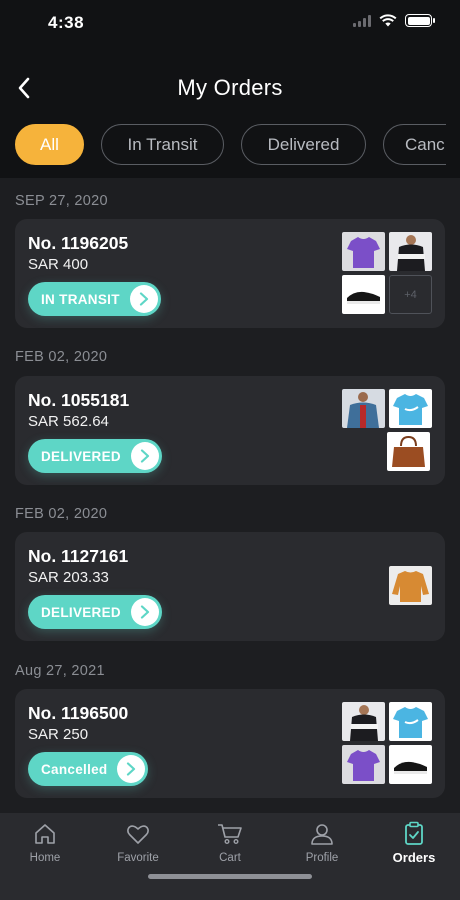 The width and height of the screenshot is (460, 900). What do you see at coordinates (61, 201) in the screenshot?
I see `order-date: SEP 27, 2020` at bounding box center [61, 201].